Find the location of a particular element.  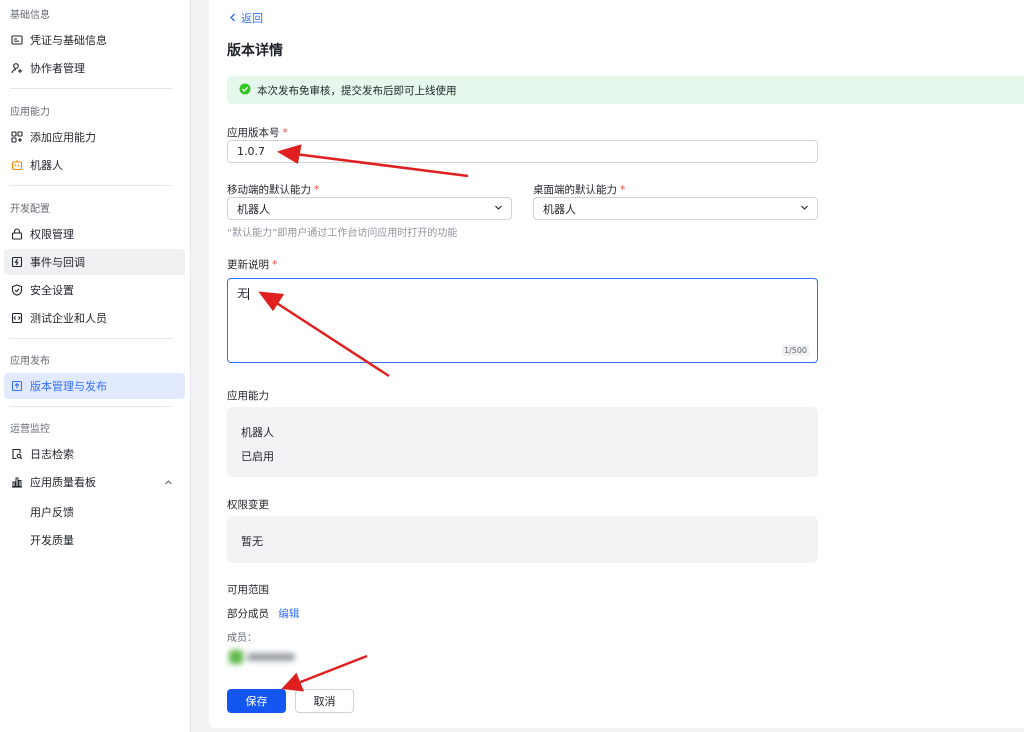

section-title-capabilities: 应用能力 is located at coordinates (30, 112).